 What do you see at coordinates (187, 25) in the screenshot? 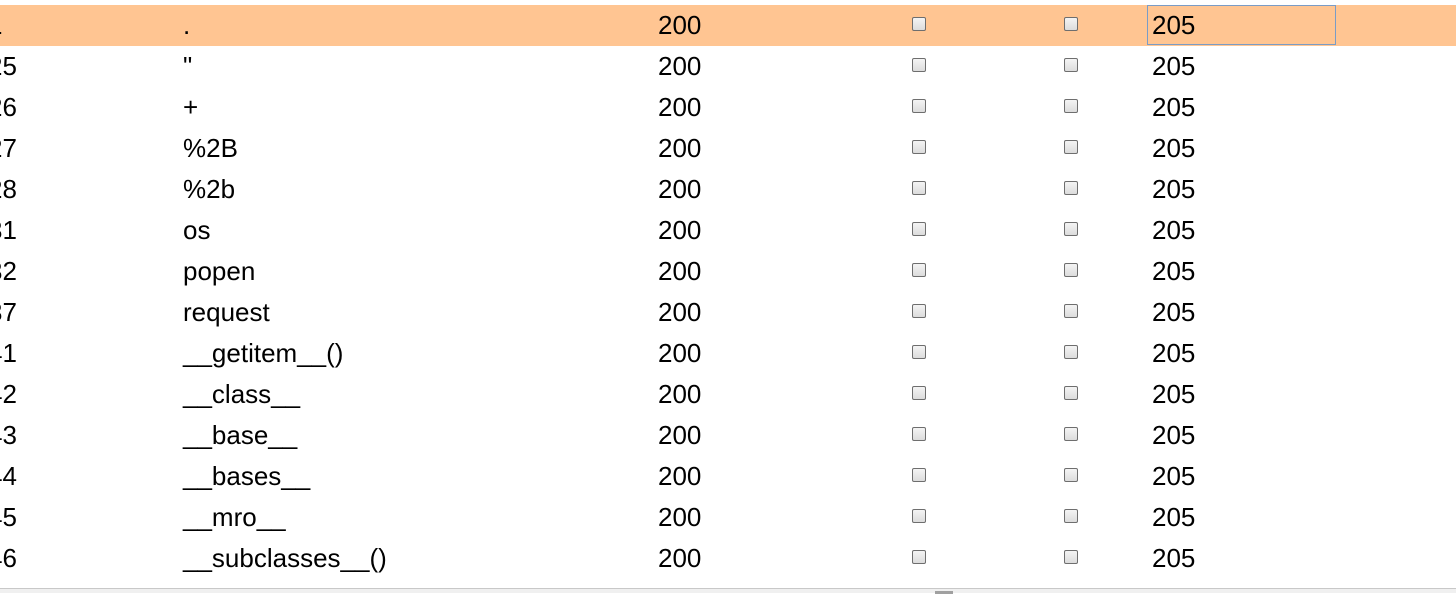
I see `payload-cell: .` at bounding box center [187, 25].